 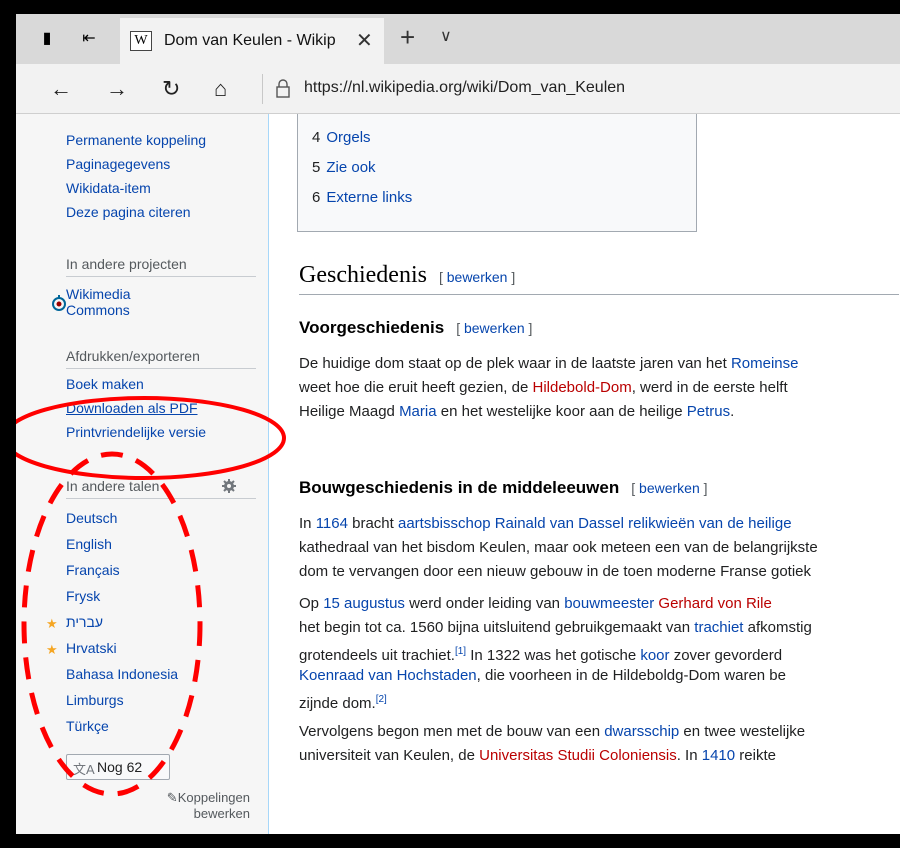 What do you see at coordinates (93, 570) in the screenshot?
I see `lang-francais: Français` at bounding box center [93, 570].